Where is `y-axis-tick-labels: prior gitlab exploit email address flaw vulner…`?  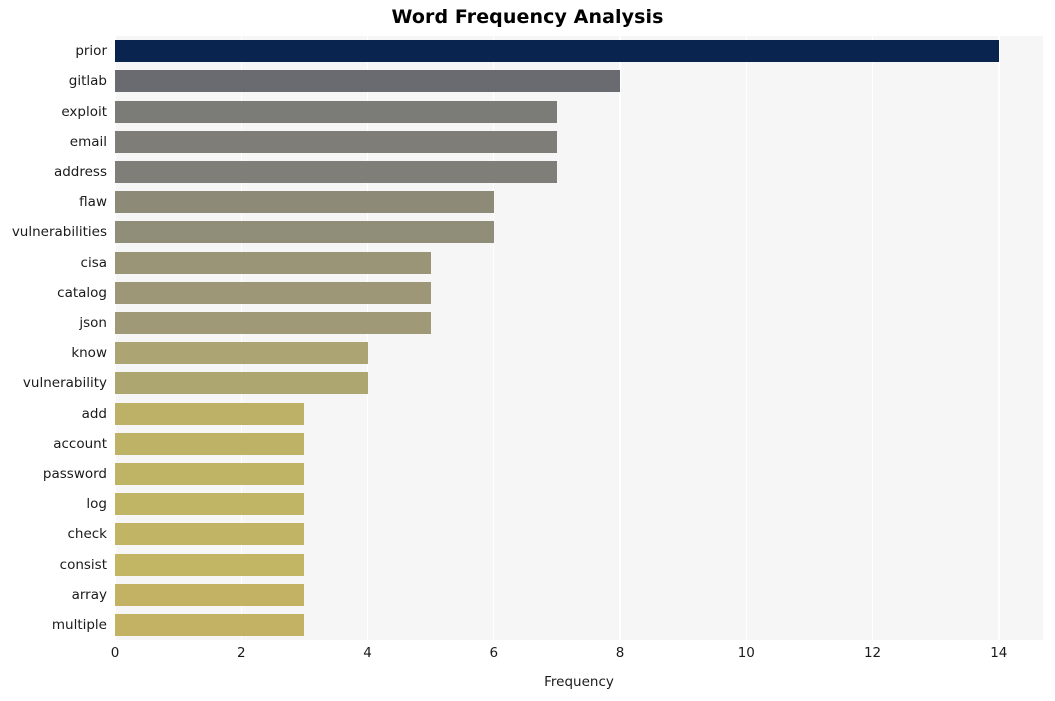
y-axis-tick-labels: prior gitlab exploit email address flaw vulner… is located at coordinates (53, 338).